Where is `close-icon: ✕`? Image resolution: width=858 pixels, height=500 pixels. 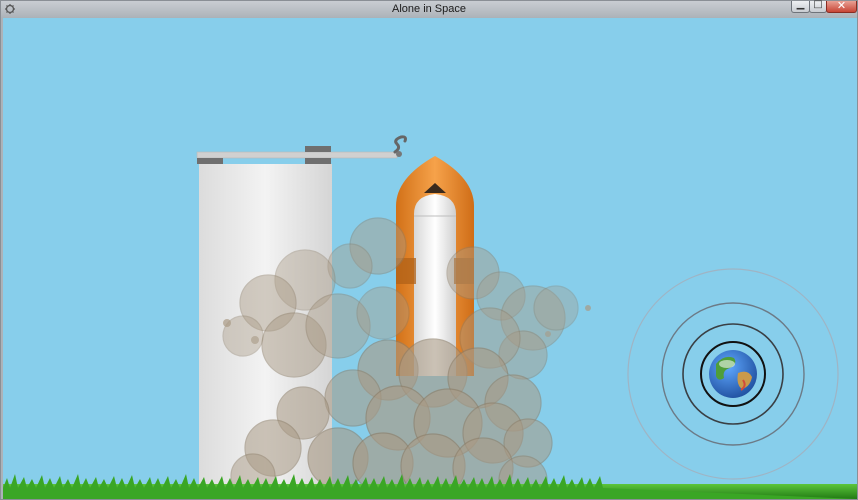
close-icon: ✕ is located at coordinates (841, 6).